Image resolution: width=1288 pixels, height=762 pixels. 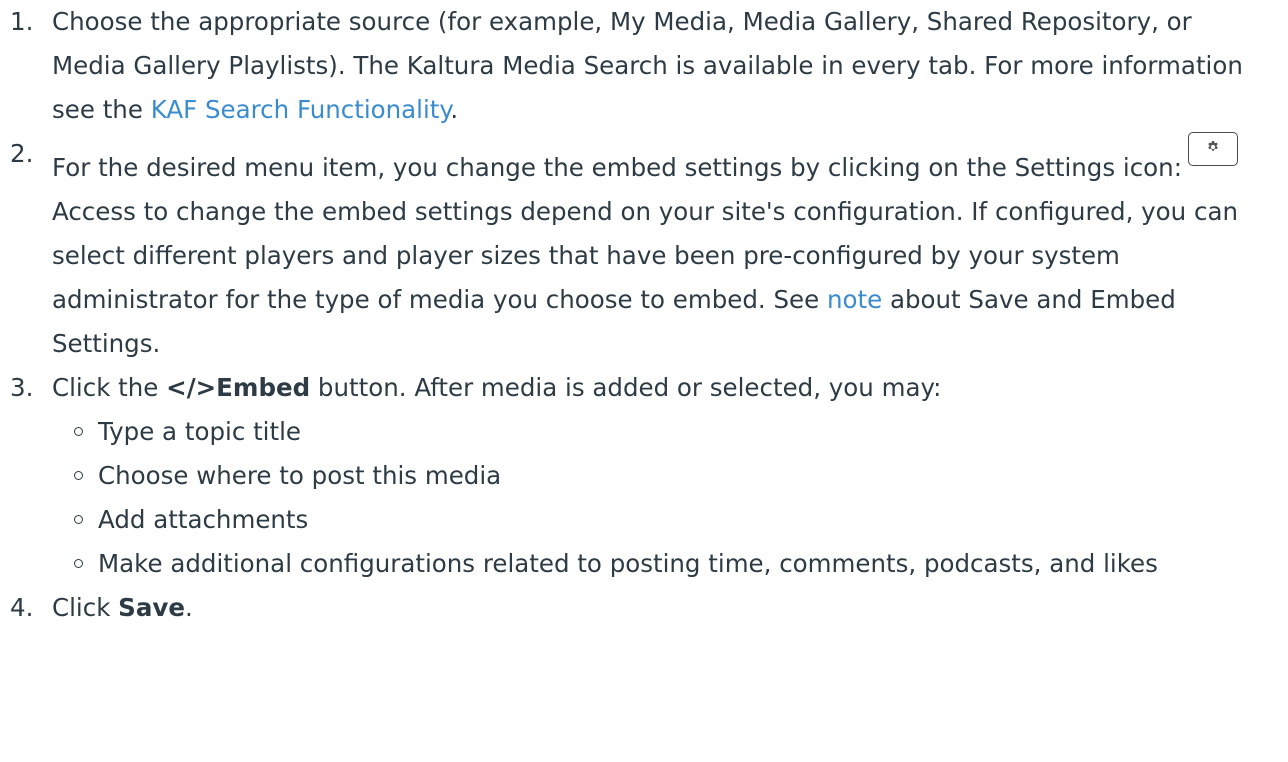 I want to click on step-number: 2., so click(x=22, y=153).